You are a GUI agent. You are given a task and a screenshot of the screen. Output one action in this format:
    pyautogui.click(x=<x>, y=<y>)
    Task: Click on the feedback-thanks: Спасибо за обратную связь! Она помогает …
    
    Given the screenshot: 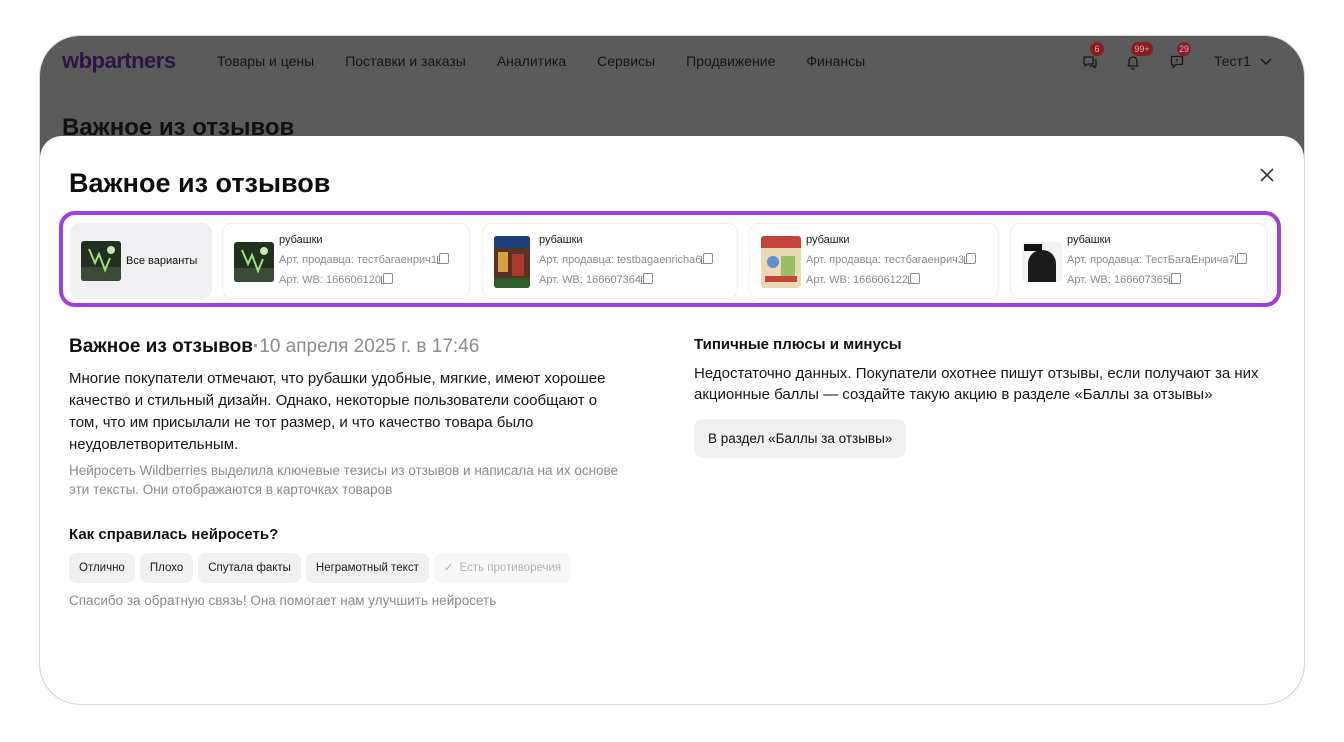 What is the action you would take?
    pyautogui.click(x=283, y=600)
    